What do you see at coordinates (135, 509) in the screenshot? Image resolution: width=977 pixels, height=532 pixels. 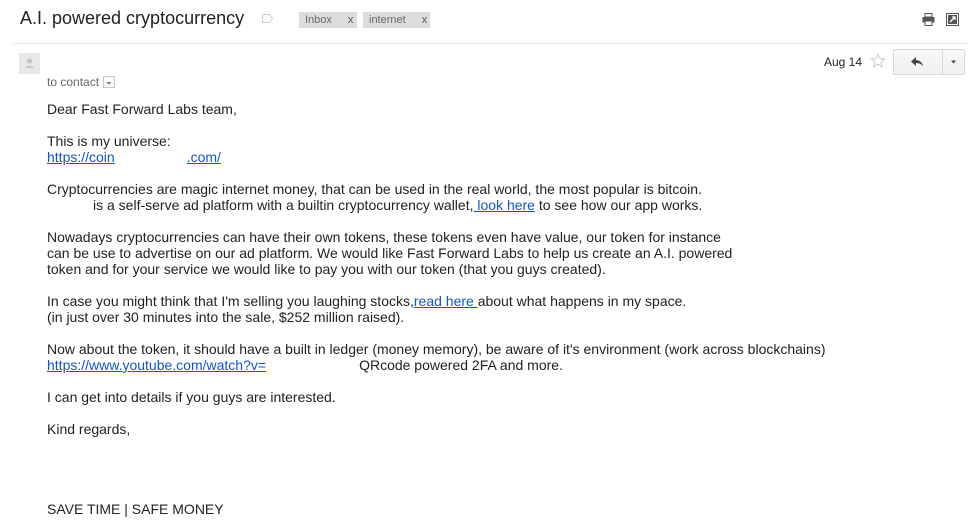 I see `signature: SAVE TIME | SAFE MONEY` at bounding box center [135, 509].